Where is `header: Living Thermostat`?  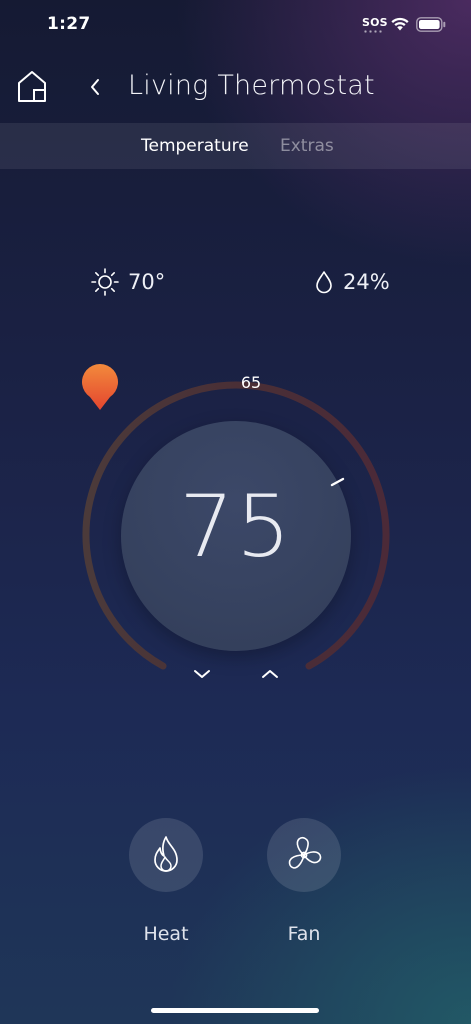
header: Living Thermostat is located at coordinates (235, 88).